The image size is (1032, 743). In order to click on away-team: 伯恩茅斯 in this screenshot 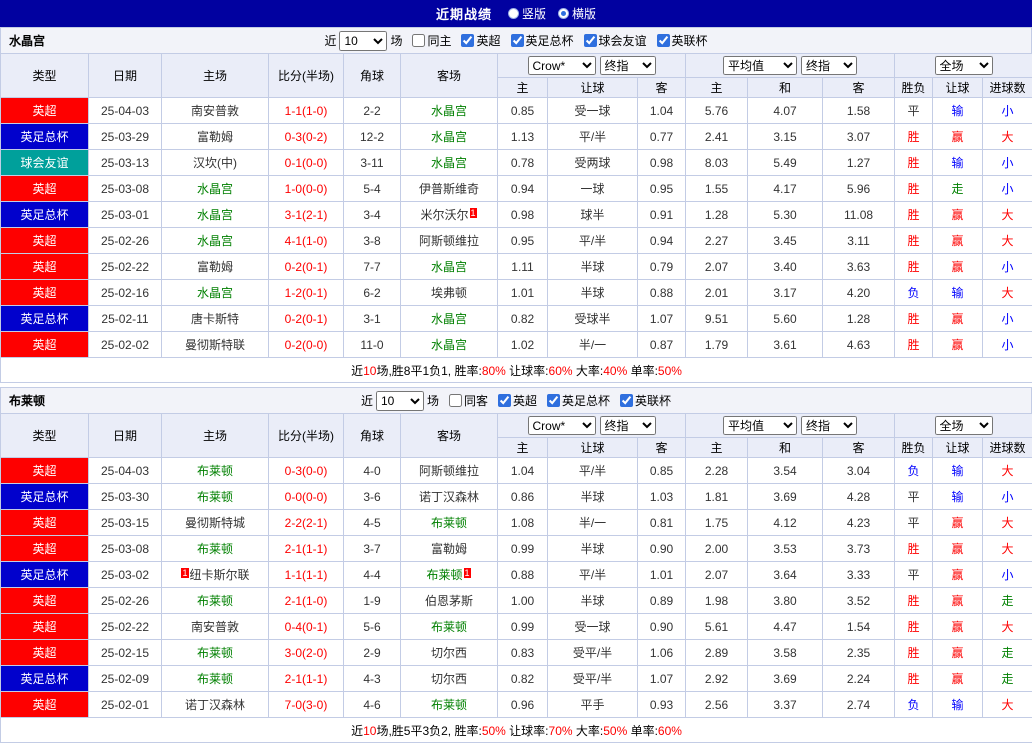, I will do `click(449, 601)`.